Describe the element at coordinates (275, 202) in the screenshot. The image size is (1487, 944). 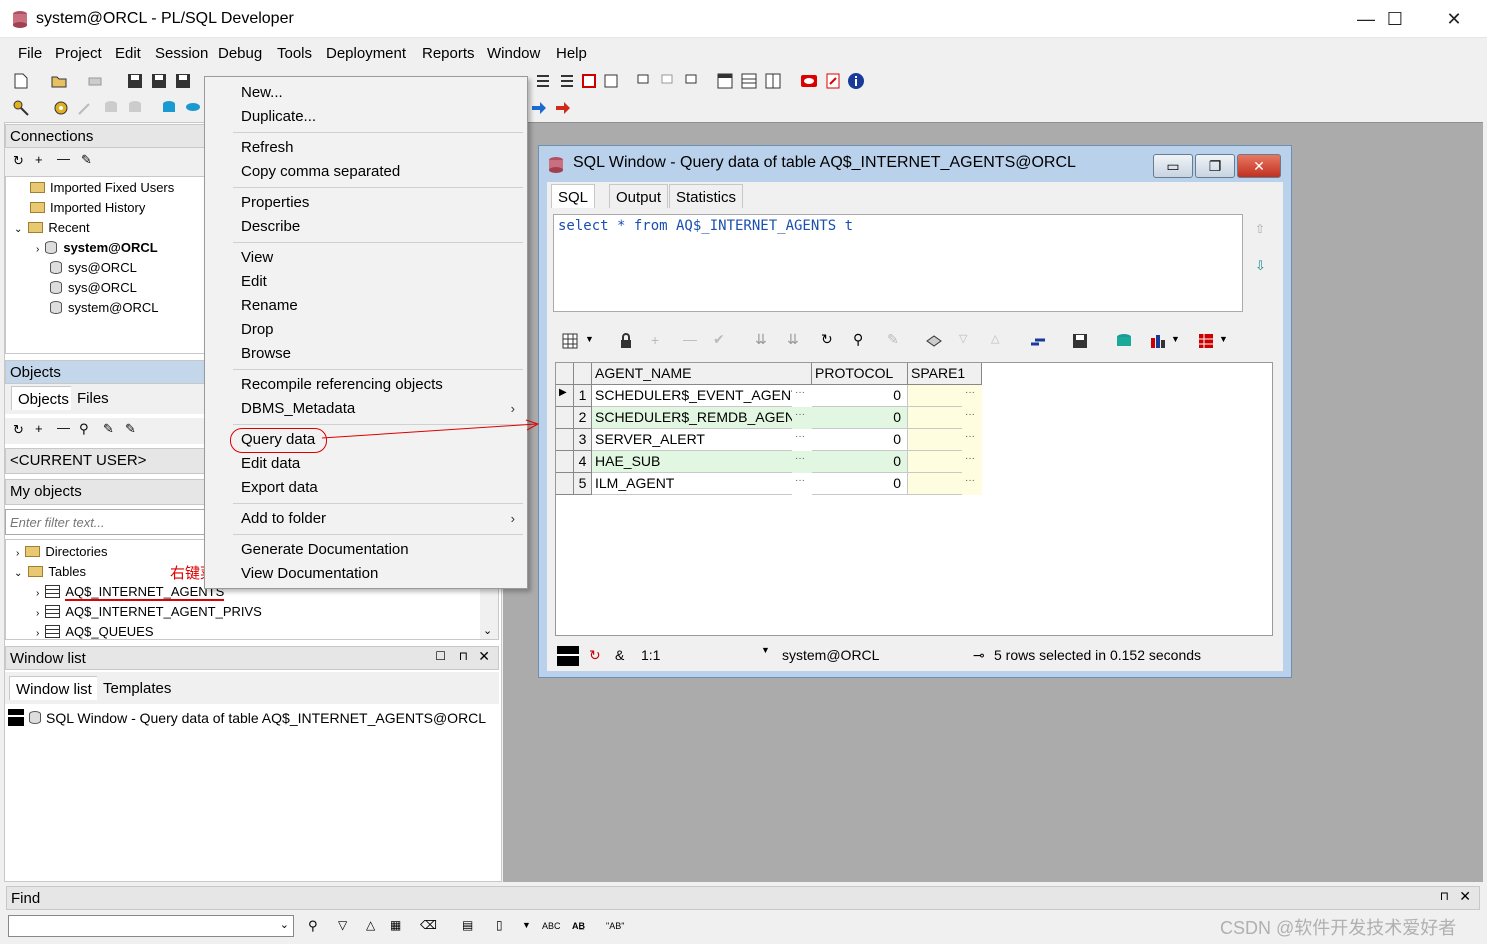
I see `menu-item-properties: Properties` at that location.